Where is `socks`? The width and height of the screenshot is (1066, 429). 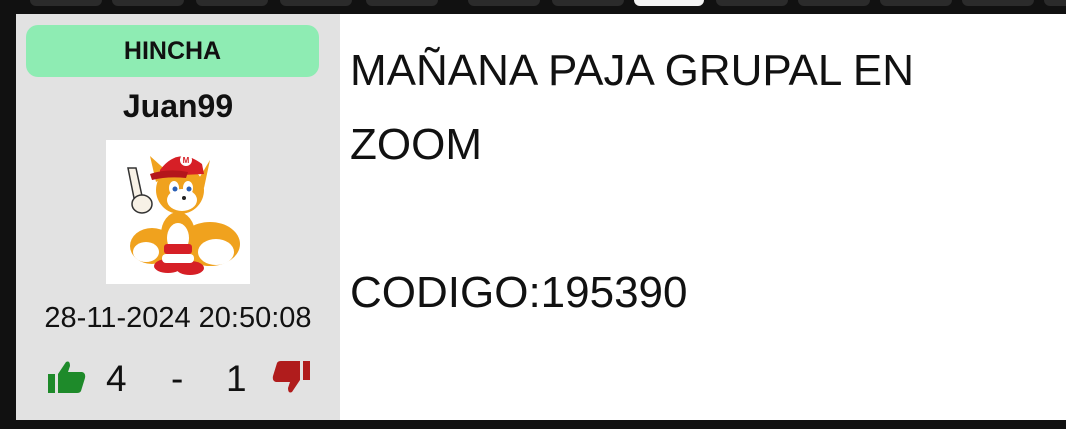 socks is located at coordinates (178, 258).